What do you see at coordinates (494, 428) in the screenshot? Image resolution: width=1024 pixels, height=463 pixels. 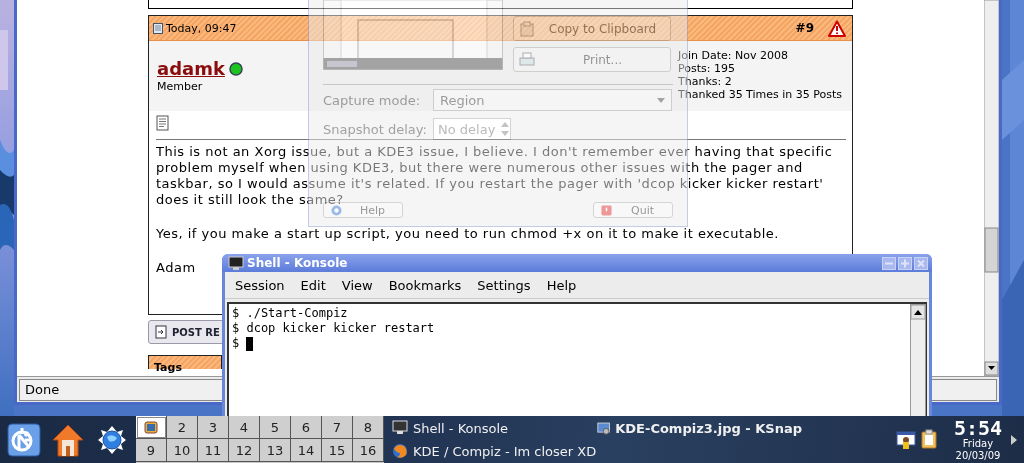 I see `task-button: Shell - Konsole` at bounding box center [494, 428].